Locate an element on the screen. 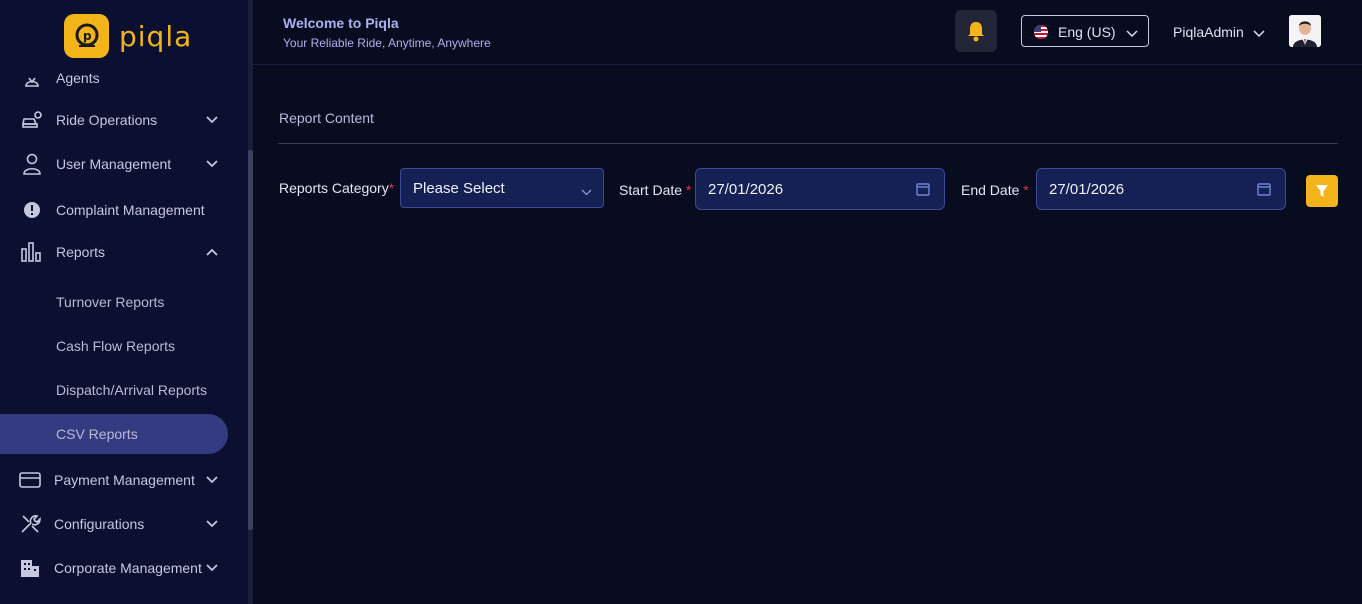 The width and height of the screenshot is (1362, 604). filter-icon is located at coordinates (1322, 191).